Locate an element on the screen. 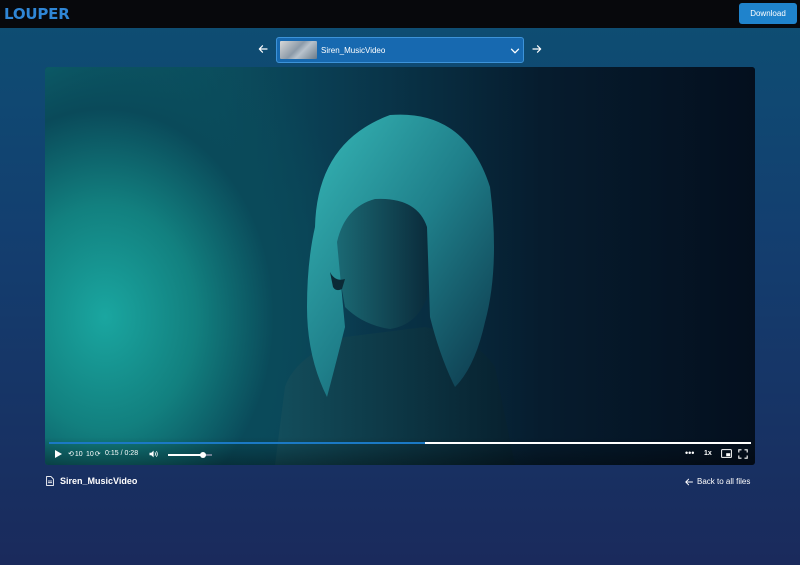  selected-file-label: Siren_MusicVideo is located at coordinates (353, 50).